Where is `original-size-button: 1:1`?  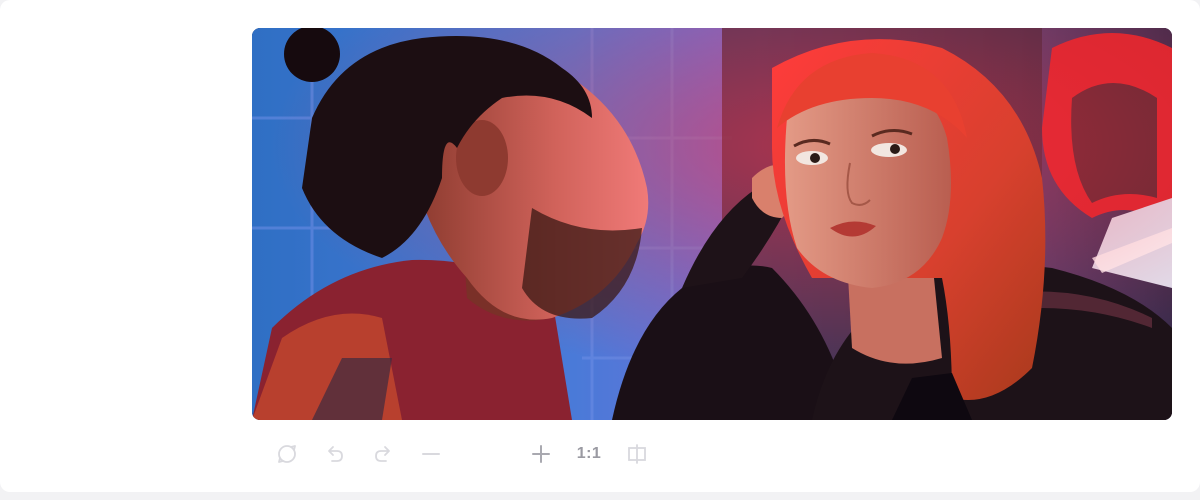
original-size-button: 1:1 is located at coordinates (589, 454).